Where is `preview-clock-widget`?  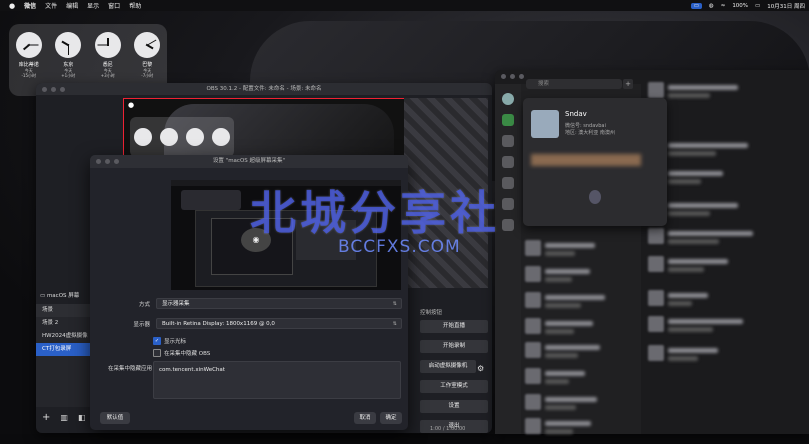 preview-clock-widget is located at coordinates (182, 137).